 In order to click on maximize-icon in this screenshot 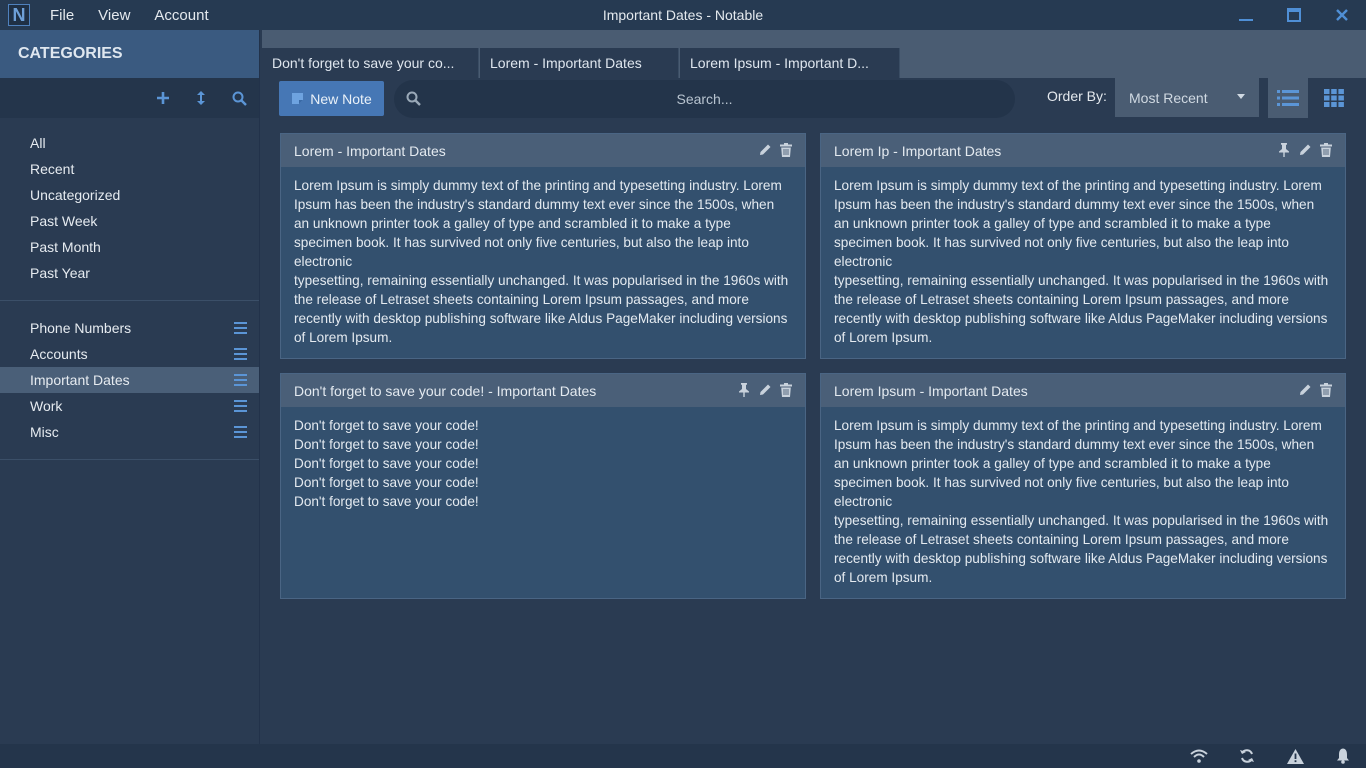, I will do `click(1294, 15)`.